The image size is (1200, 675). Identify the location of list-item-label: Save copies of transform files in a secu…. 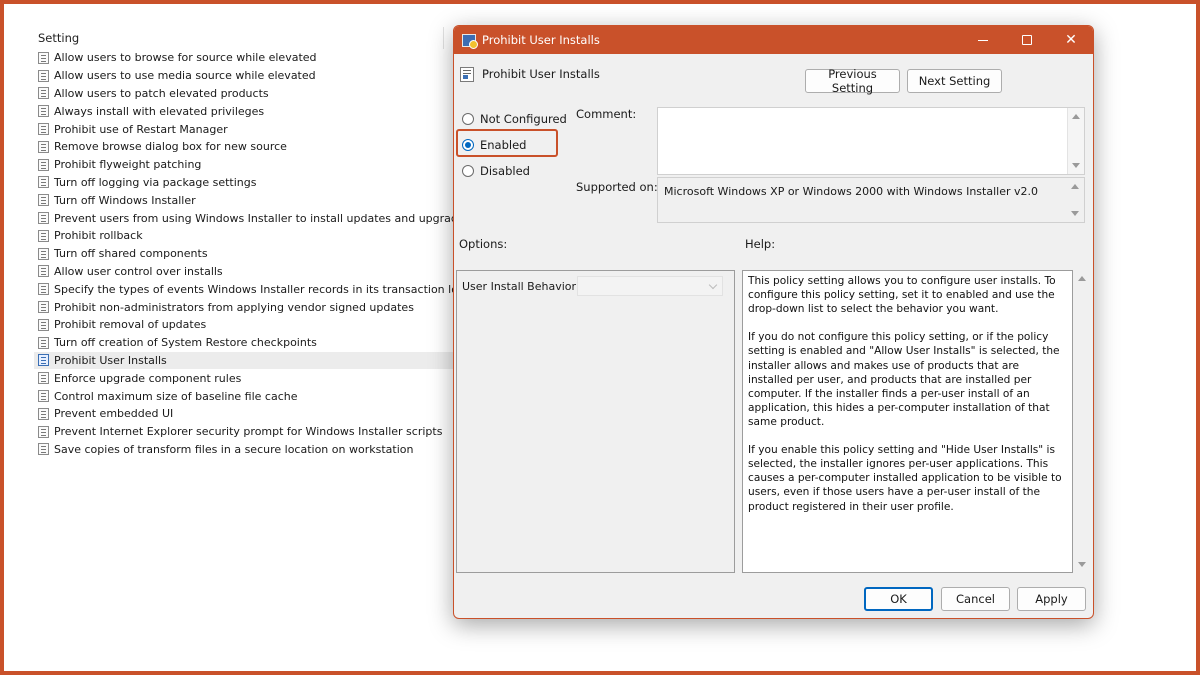
(234, 449).